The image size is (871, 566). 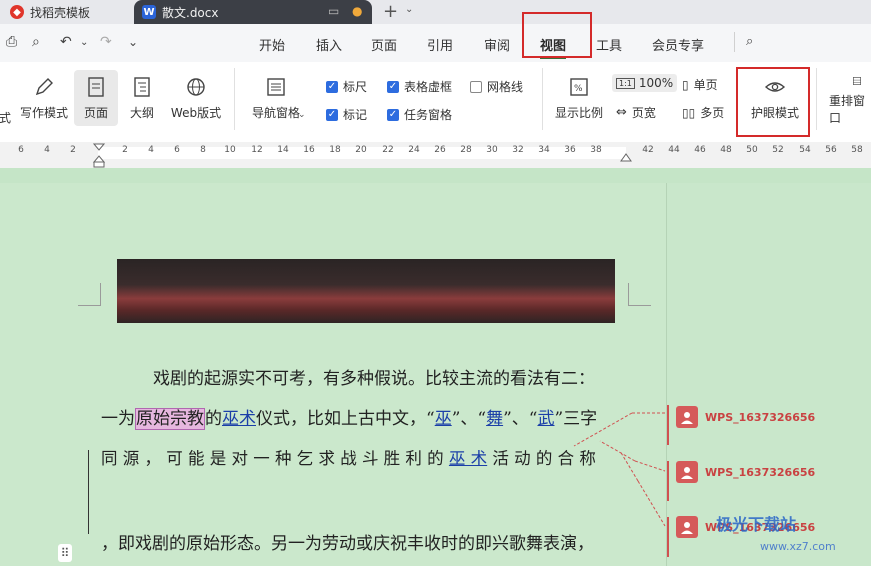 I want to click on checkbox-gridlines: 网格线, so click(x=496, y=86).